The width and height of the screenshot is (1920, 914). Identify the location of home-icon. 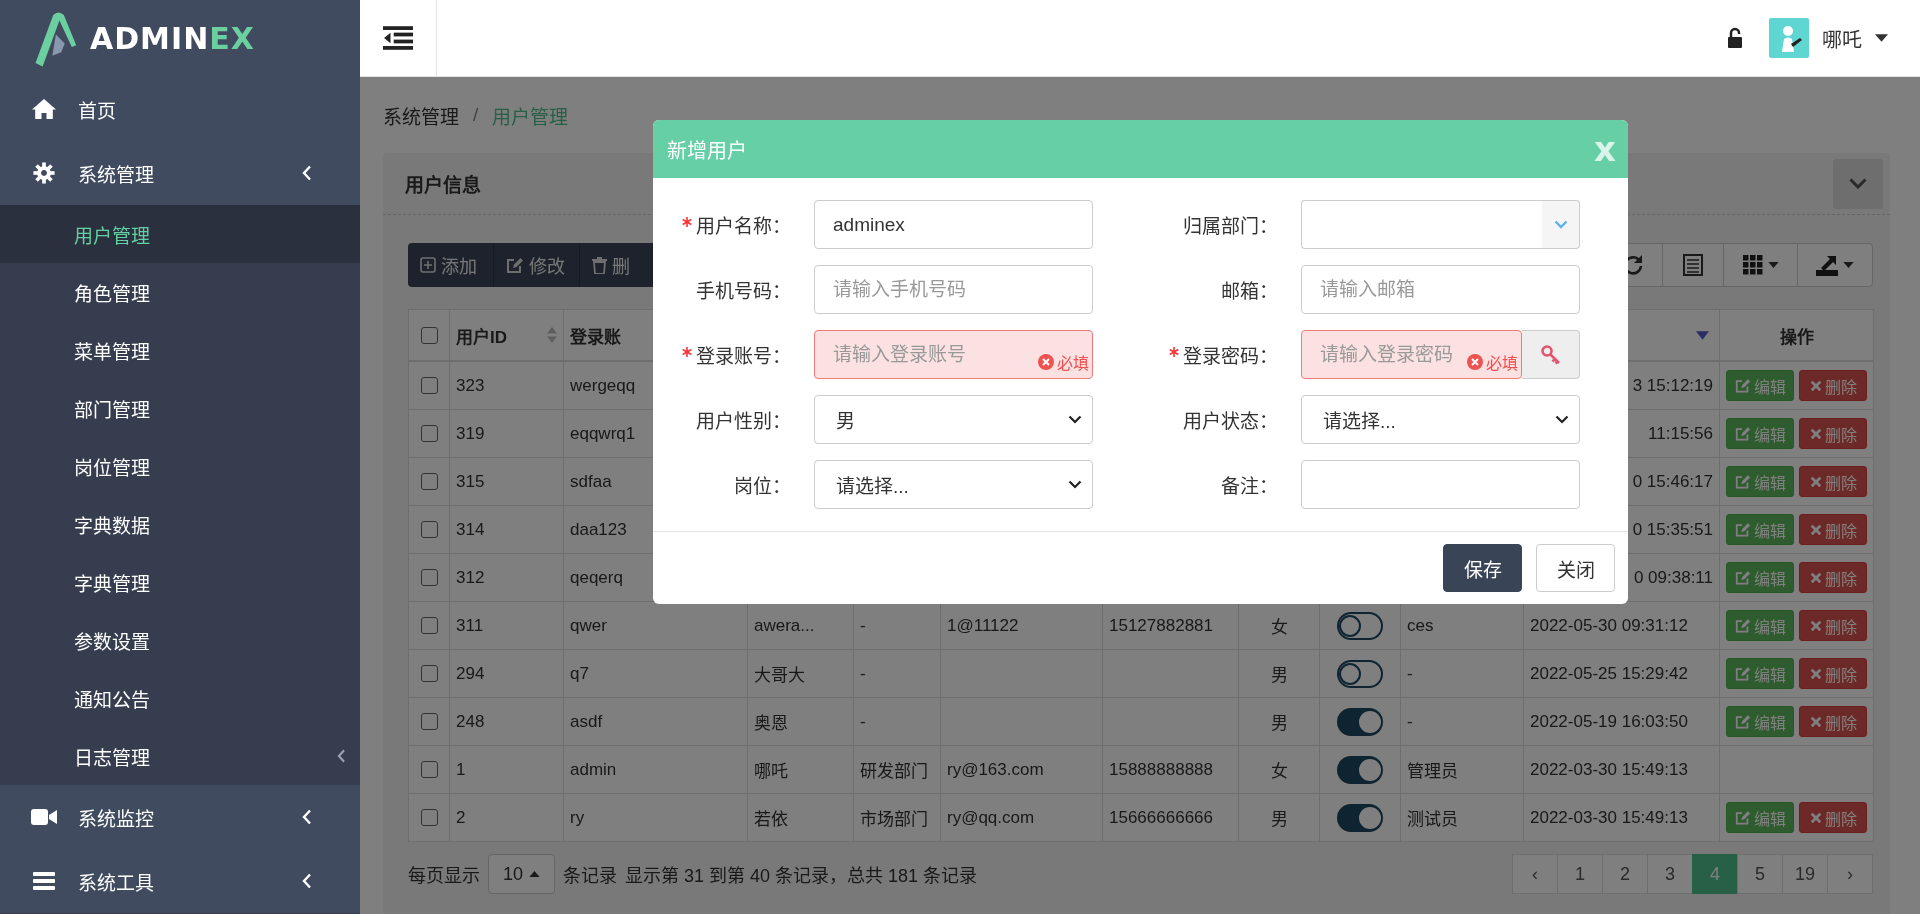
(44, 109).